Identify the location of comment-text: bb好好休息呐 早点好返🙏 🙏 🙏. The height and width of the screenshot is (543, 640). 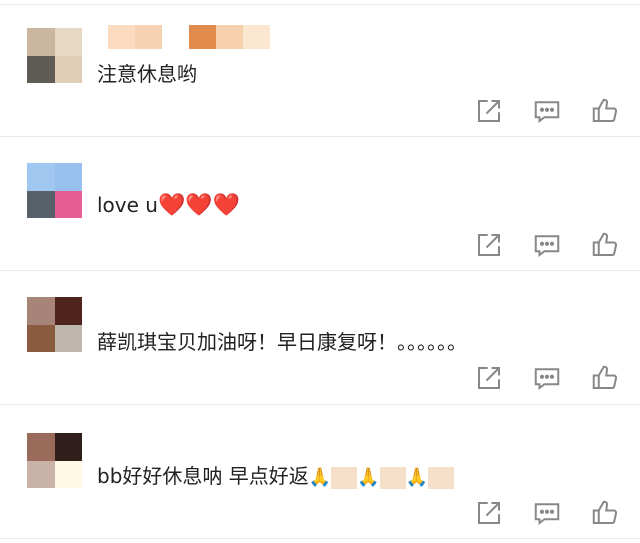
(276, 474).